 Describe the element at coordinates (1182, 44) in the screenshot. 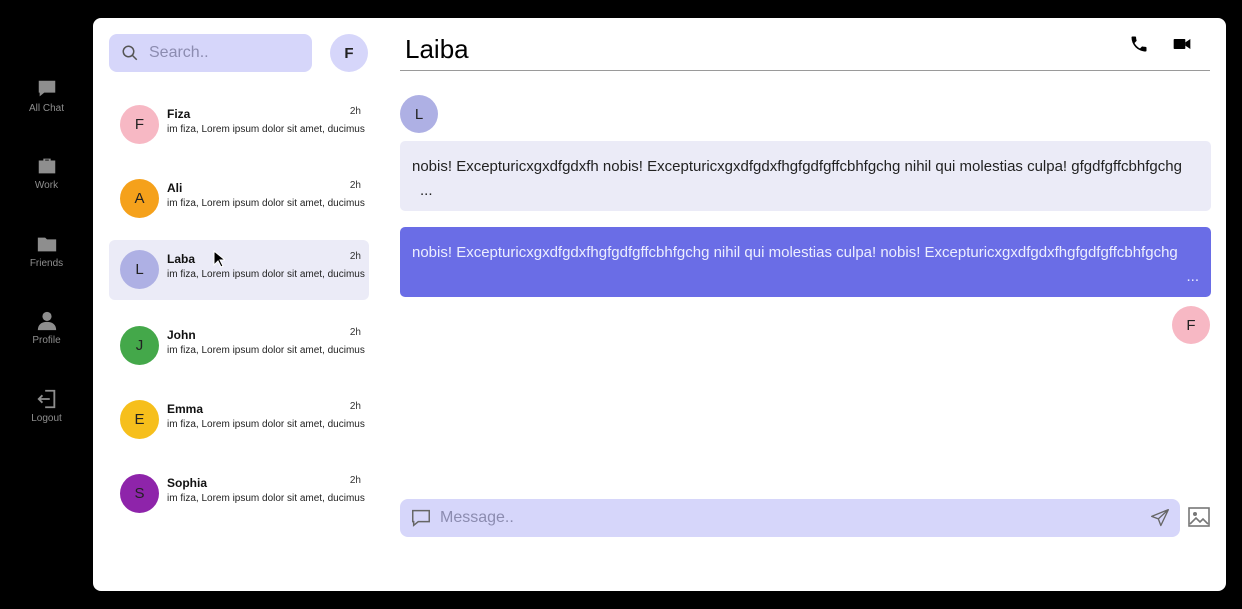

I see `video-camera-icon` at that location.